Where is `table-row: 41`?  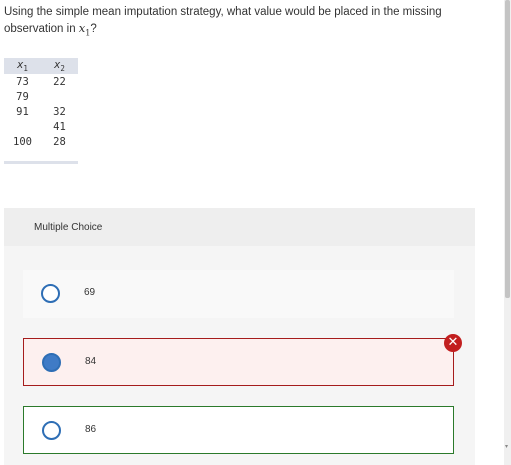
table-row: 41 is located at coordinates (41, 126).